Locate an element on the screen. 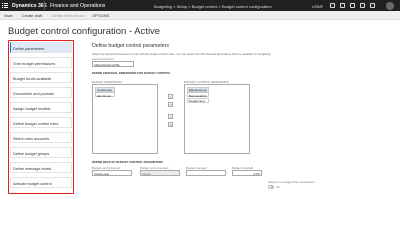 Image resolution: width=400 pixels, height=240 pixels. interval-value: Fiscal year is located at coordinates (102, 174).